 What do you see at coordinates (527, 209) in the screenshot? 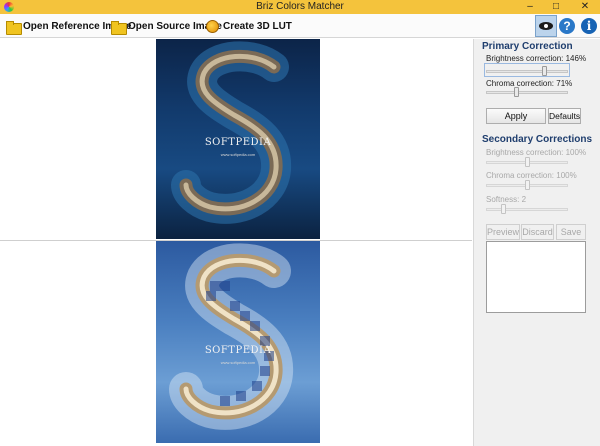
I see `secondary-softness-slider` at bounding box center [527, 209].